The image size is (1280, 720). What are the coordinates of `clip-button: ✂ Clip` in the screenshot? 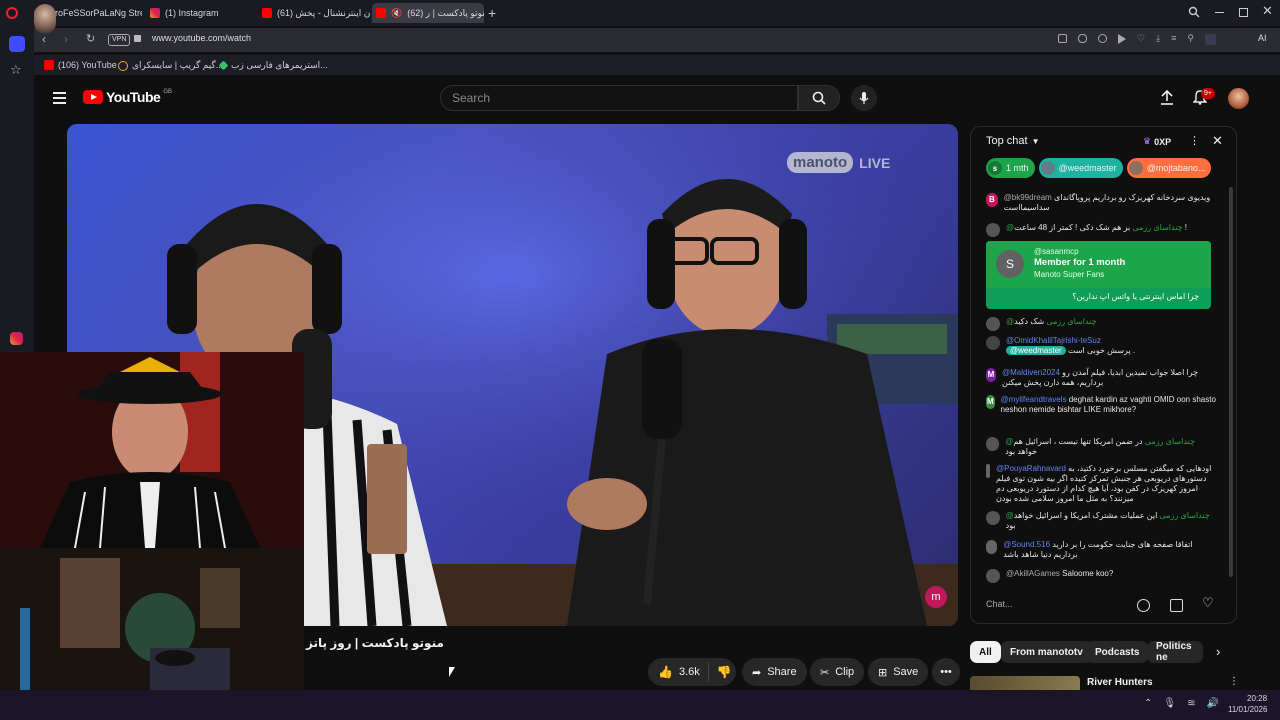 It's located at (837, 672).